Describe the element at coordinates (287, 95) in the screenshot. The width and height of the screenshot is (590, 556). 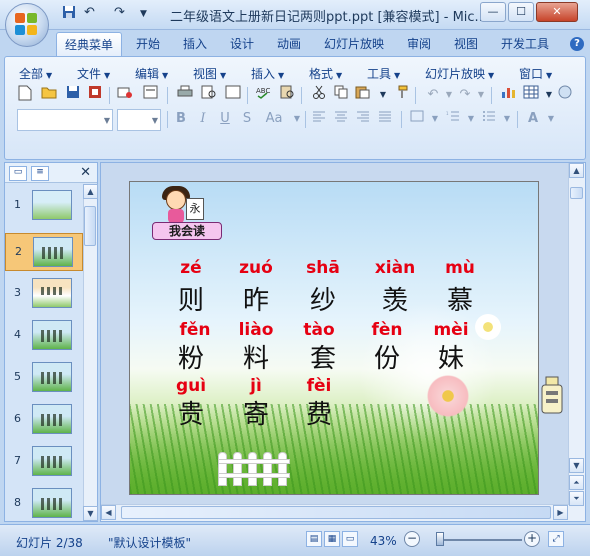
I see `research-icon` at that location.